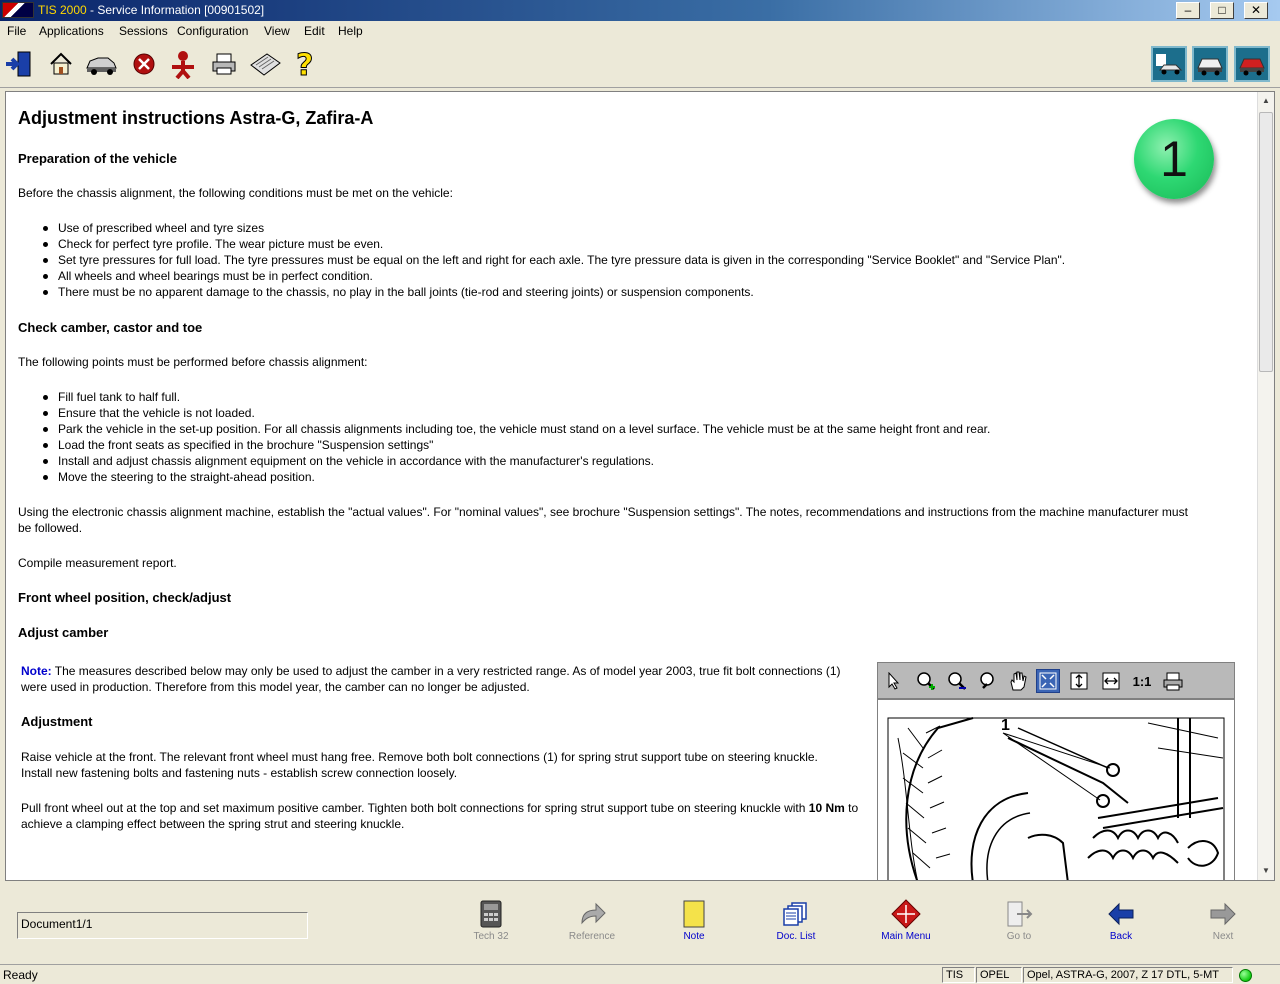 The height and width of the screenshot is (984, 1280). I want to click on adjustment-heading: Adjustment, so click(57, 721).